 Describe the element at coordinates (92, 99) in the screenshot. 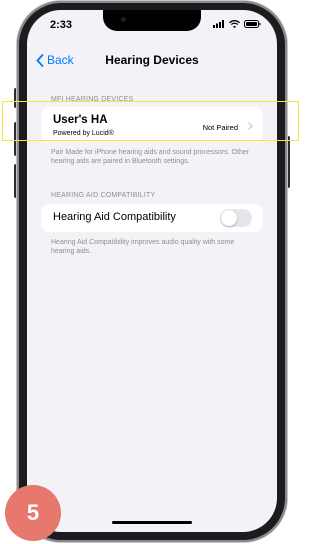

I see `mfi-section-header: MFI HEARING DEVICES` at that location.